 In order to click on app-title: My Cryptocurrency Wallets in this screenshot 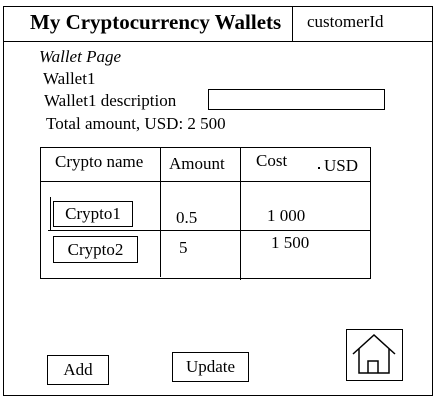, I will do `click(156, 22)`.